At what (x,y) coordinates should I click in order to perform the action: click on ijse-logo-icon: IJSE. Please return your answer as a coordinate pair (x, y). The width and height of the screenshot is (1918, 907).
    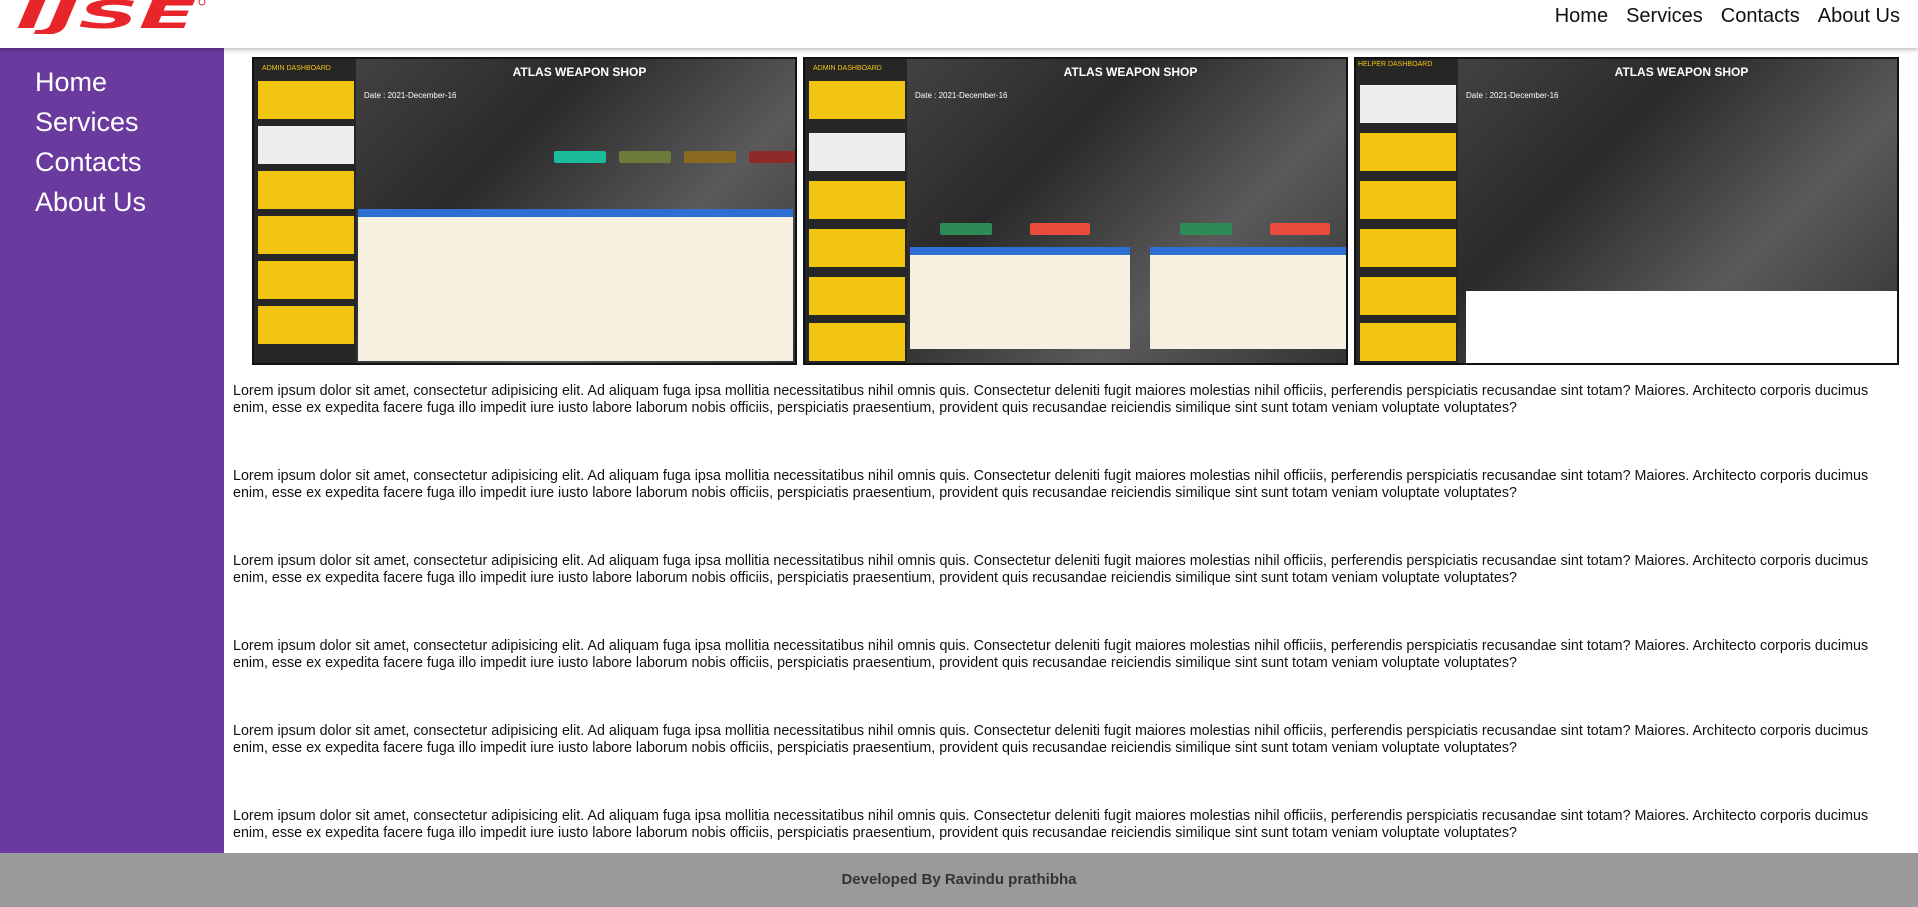
    Looking at the image, I should click on (111, 18).